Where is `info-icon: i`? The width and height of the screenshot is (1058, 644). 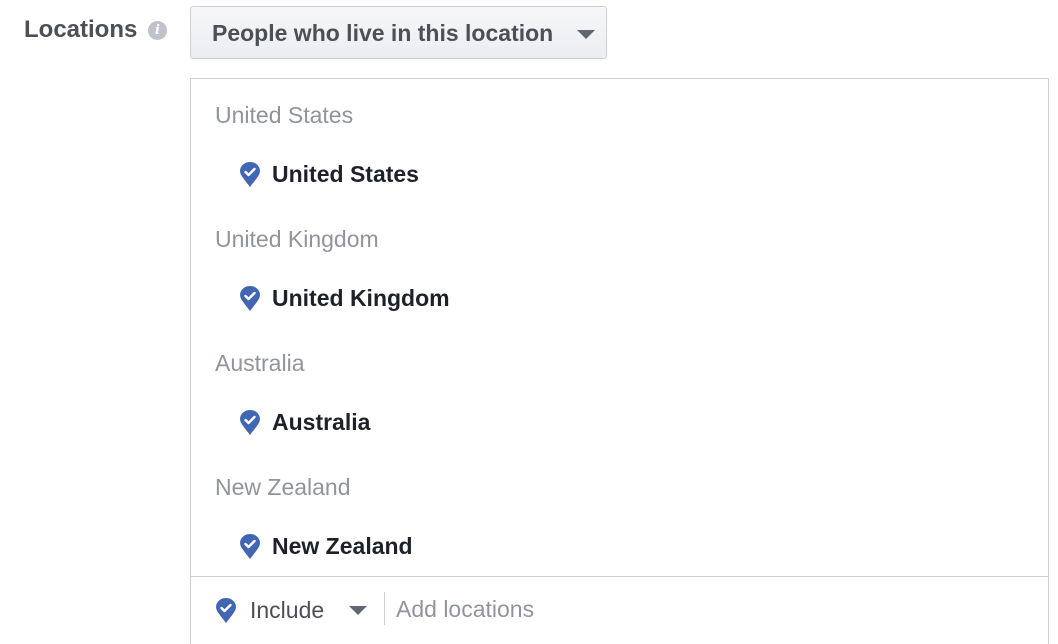
info-icon: i is located at coordinates (157, 30).